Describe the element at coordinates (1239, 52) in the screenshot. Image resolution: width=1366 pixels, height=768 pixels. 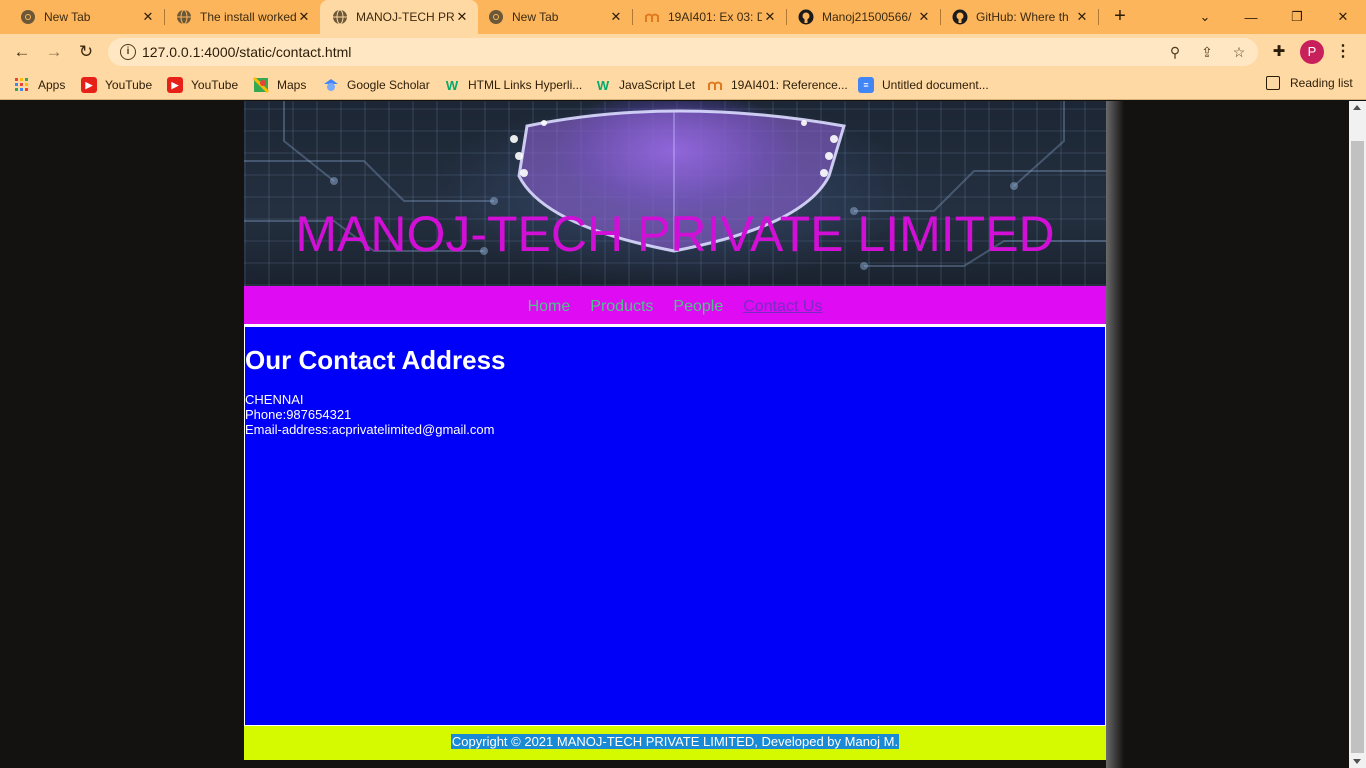
I see `bookmark-star-icon: ☆` at that location.